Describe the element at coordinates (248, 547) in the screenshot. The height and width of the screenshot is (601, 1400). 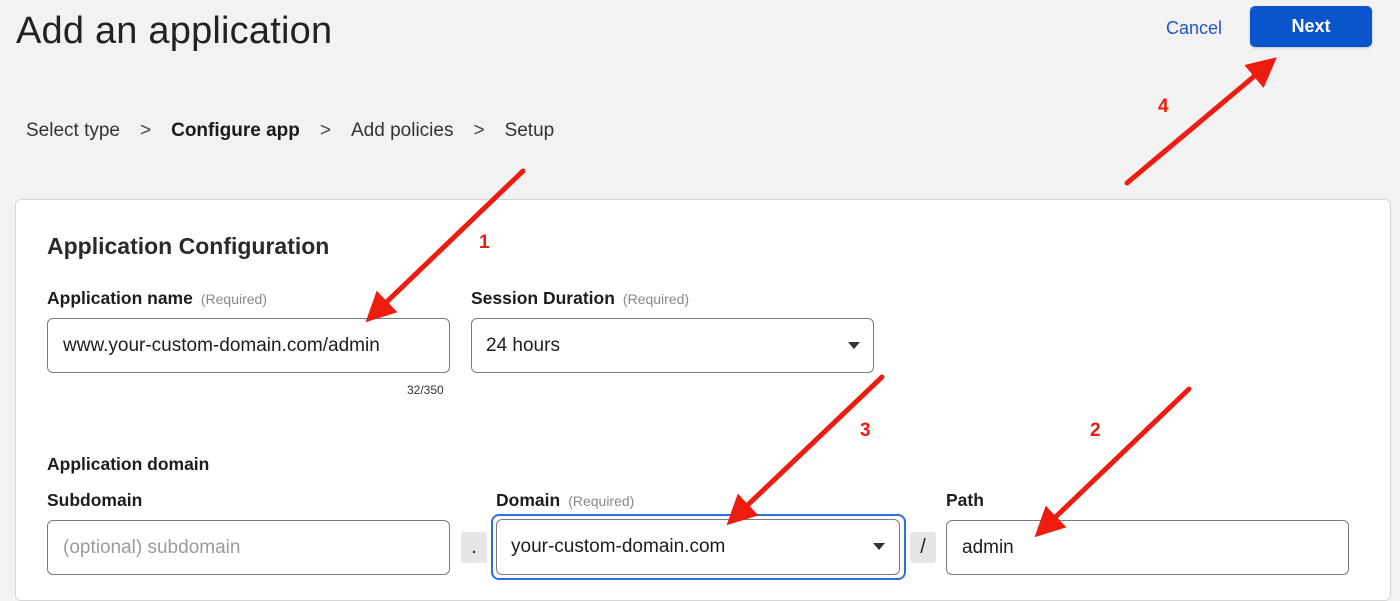
I see `subdomain-input: (optional) subdomain` at that location.